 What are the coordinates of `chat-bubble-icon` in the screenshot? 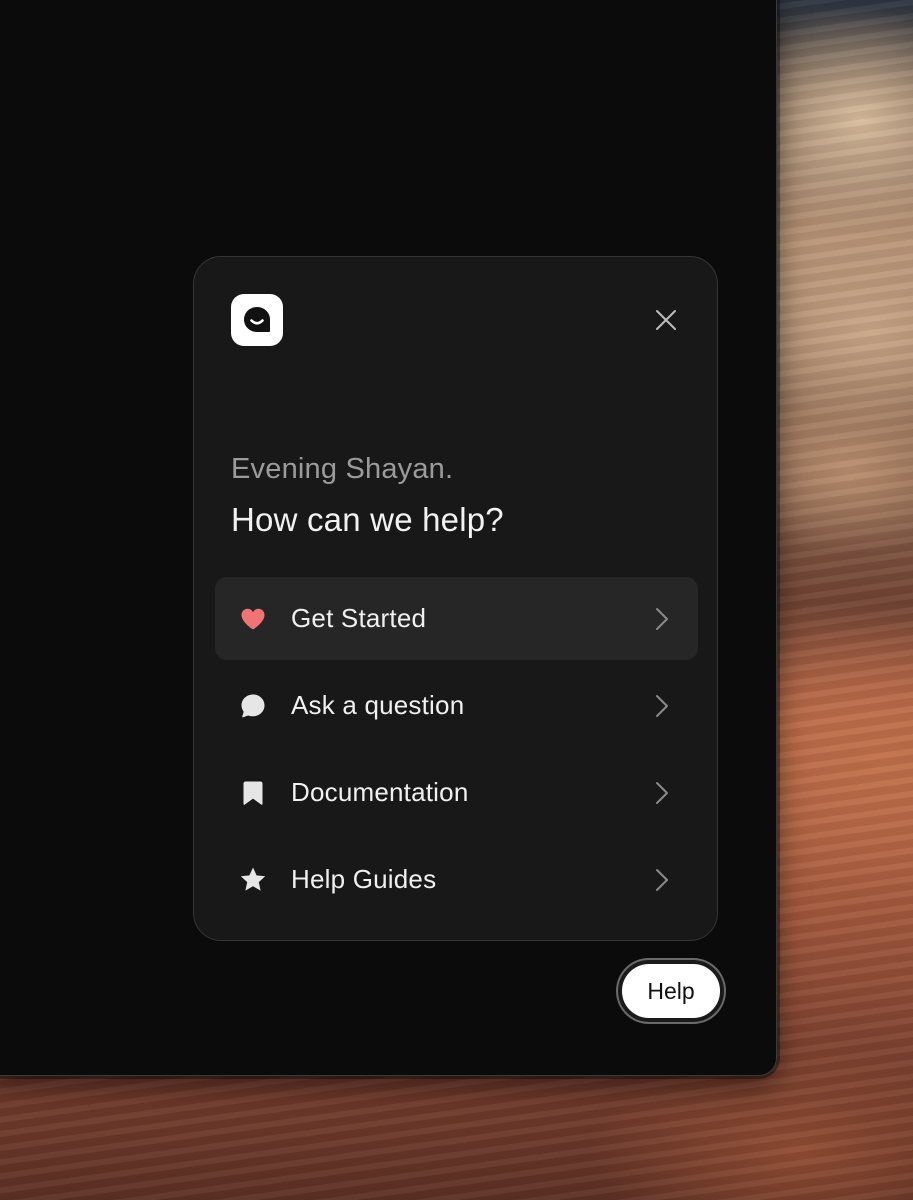 It's located at (253, 705).